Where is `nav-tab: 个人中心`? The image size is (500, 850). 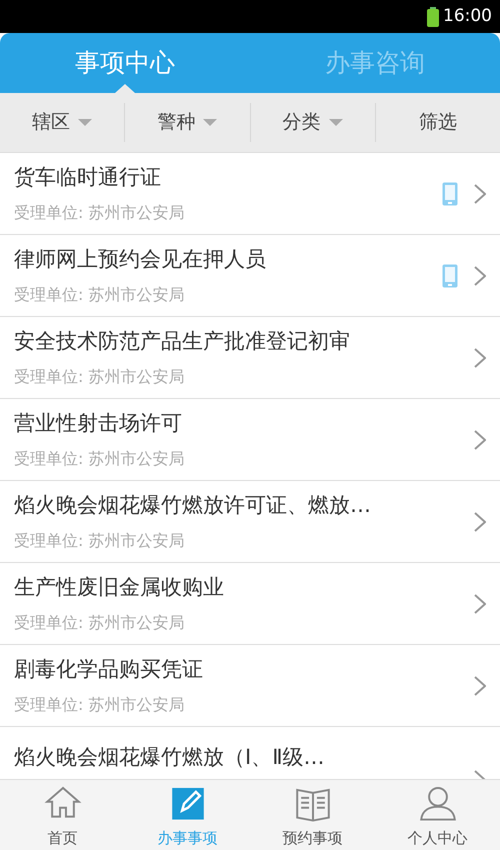
nav-tab: 个人中心 is located at coordinates (437, 815).